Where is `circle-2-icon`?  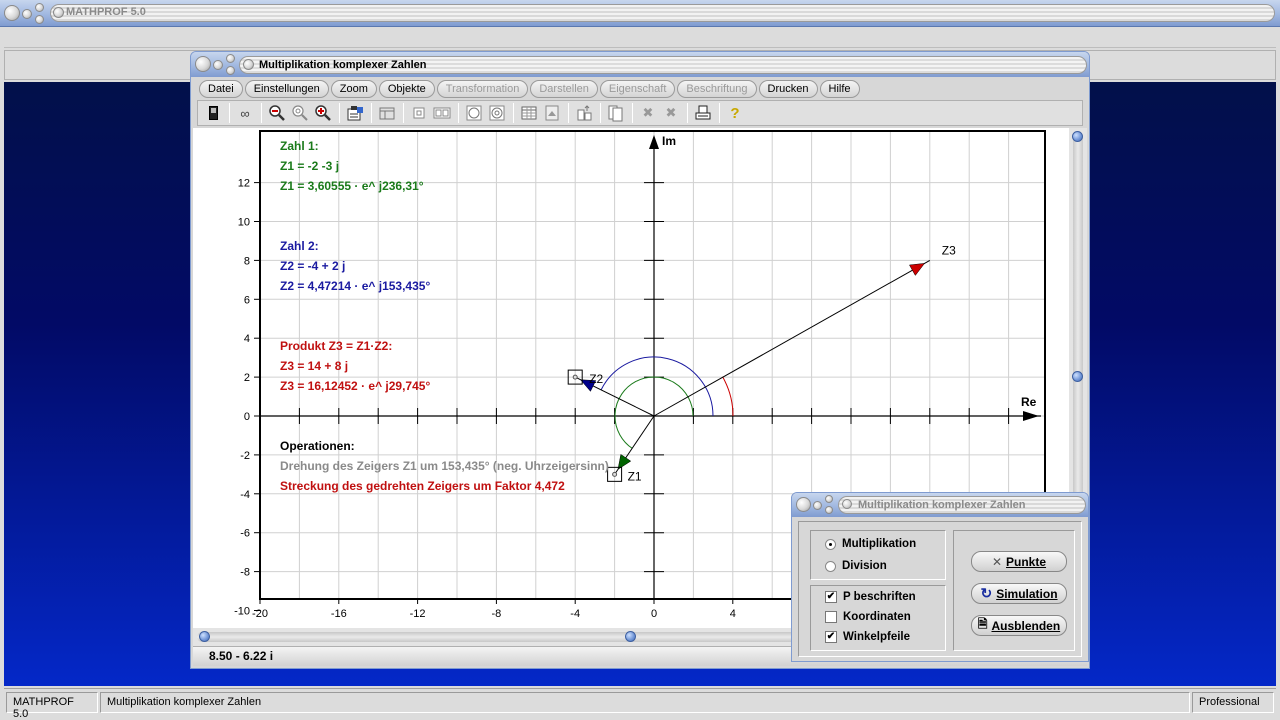
circle-2-icon is located at coordinates (497, 113).